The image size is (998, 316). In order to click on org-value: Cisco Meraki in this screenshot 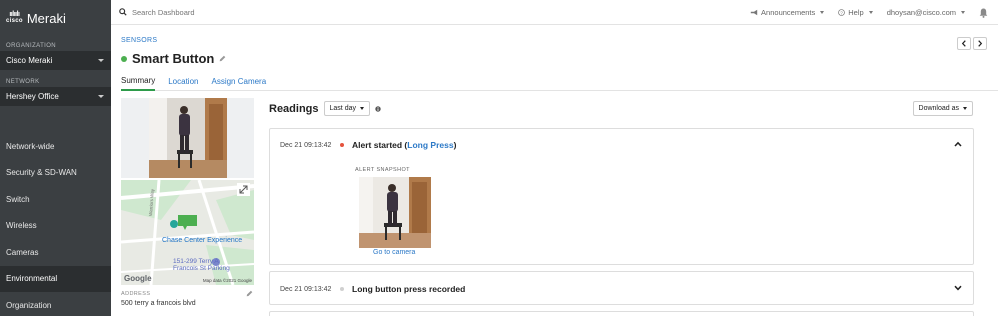, I will do `click(29, 60)`.